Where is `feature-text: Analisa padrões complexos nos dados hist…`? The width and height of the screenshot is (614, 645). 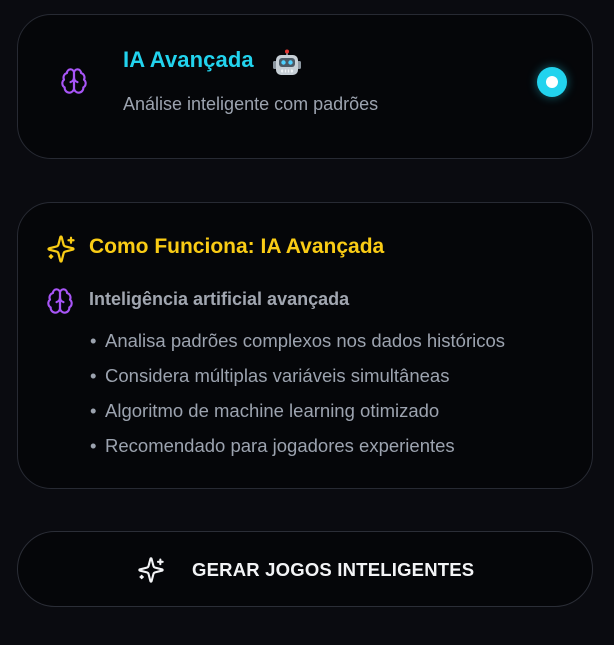 feature-text: Analisa padrões complexos nos dados hist… is located at coordinates (305, 340).